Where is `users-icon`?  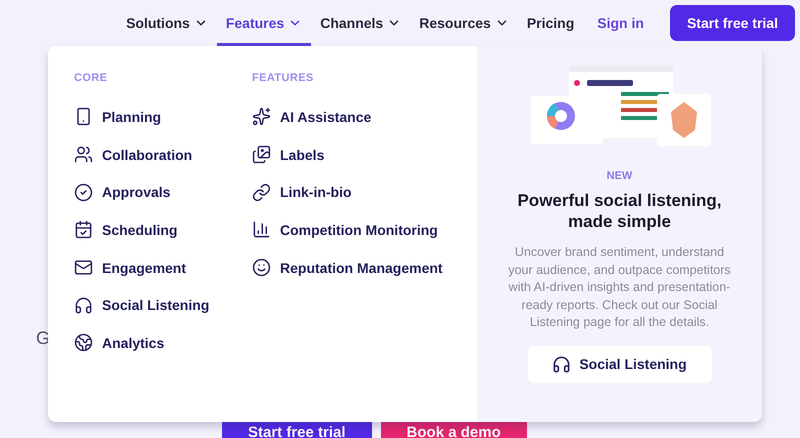 users-icon is located at coordinates (83, 154).